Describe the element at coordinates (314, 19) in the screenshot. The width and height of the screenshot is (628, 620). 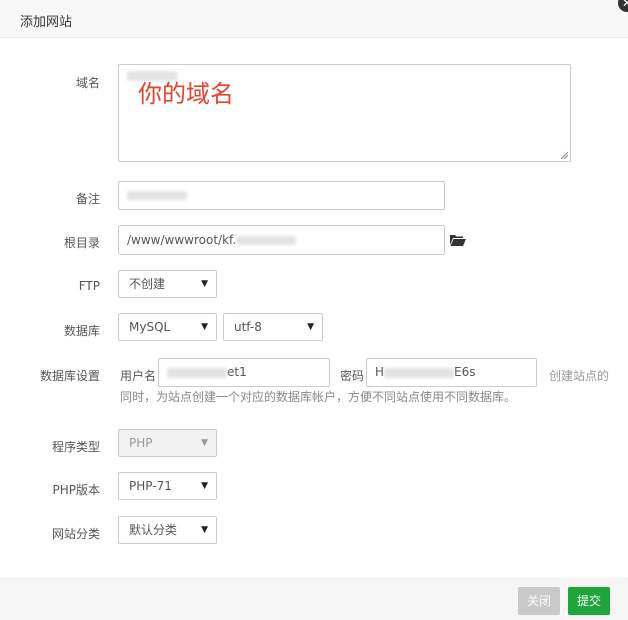
I see `dialog-header: 添加网站` at that location.